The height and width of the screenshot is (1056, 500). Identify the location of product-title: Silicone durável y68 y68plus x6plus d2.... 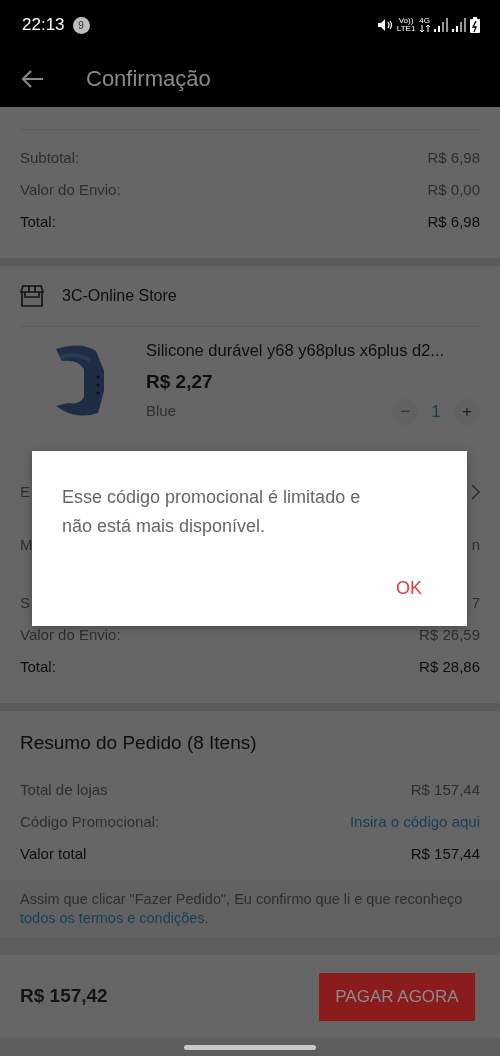
(296, 350).